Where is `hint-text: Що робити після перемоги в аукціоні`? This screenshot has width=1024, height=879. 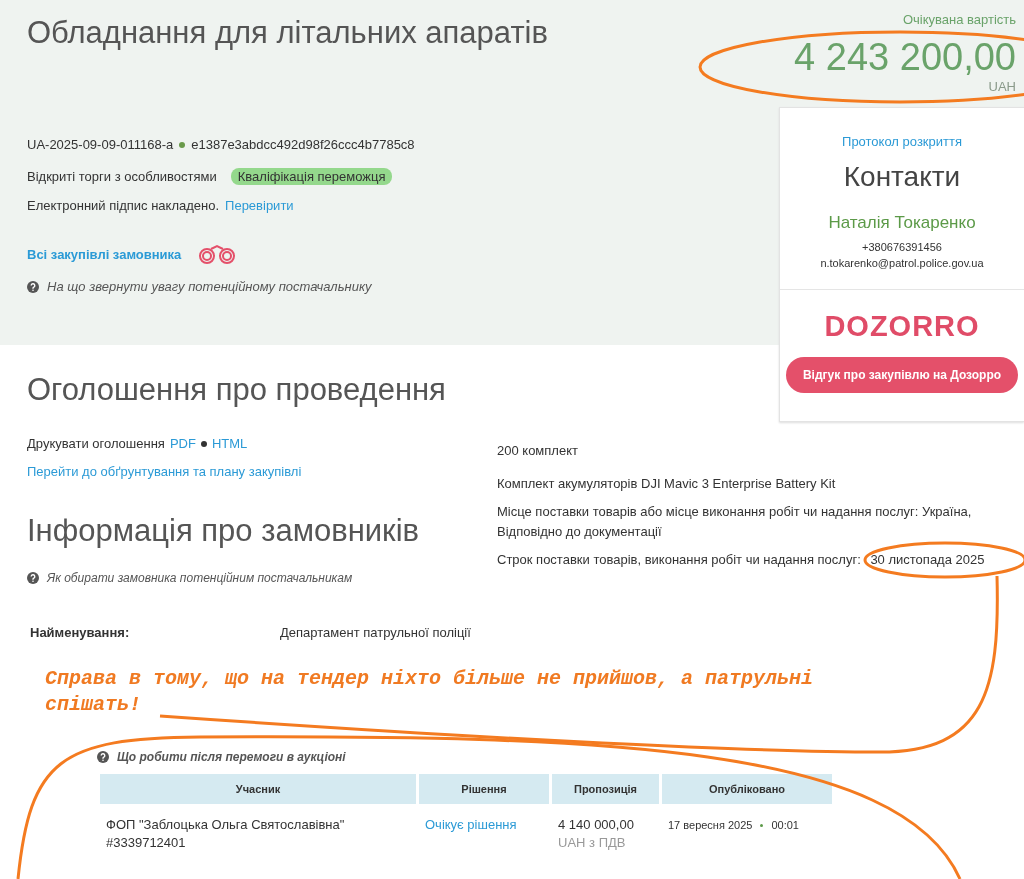
hint-text: Що робити після перемоги в аукціоні is located at coordinates (231, 757).